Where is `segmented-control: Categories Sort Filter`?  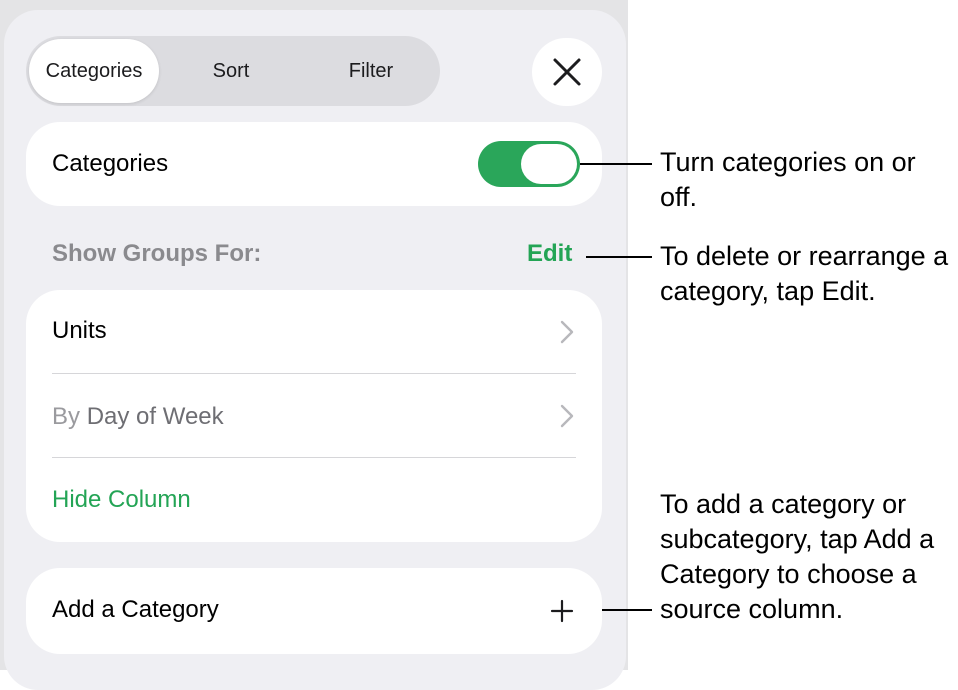 segmented-control: Categories Sort Filter is located at coordinates (233, 71).